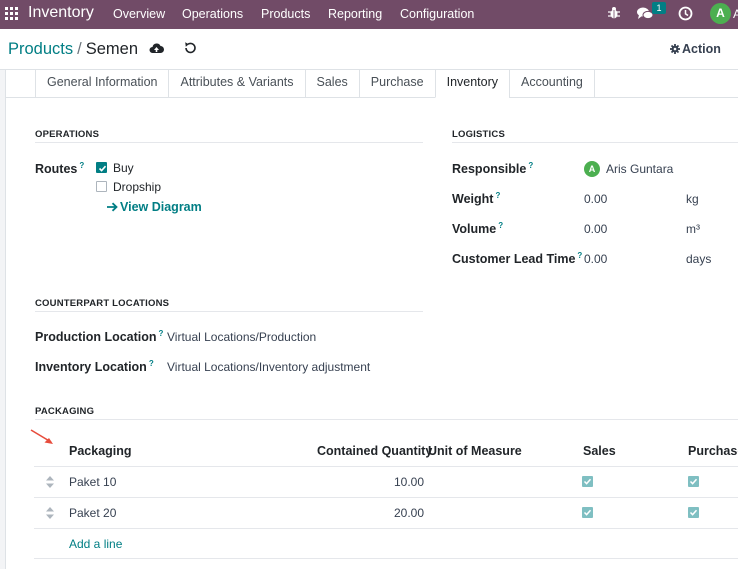 The height and width of the screenshot is (569, 738). Describe the element at coordinates (514, 259) in the screenshot. I see `lead-label-text: Customer Lead Time` at that location.